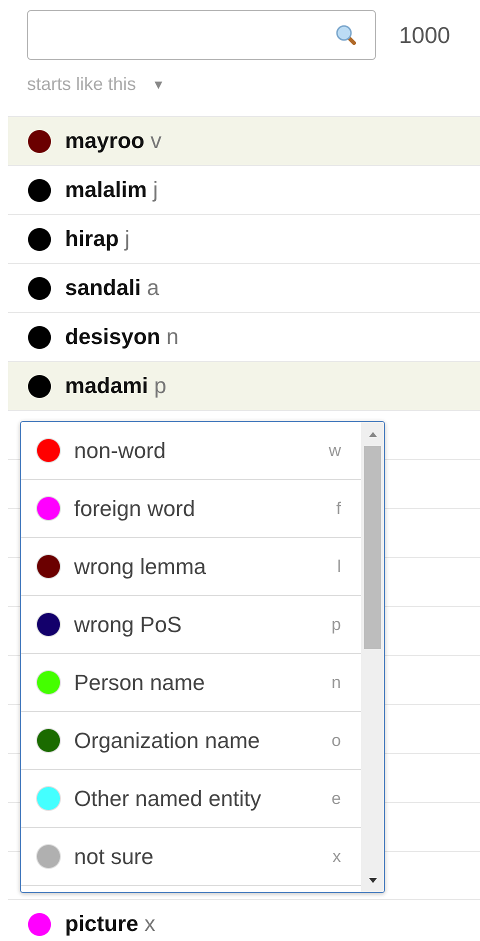  Describe the element at coordinates (191, 625) in the screenshot. I see `tag-option: wrong PoS p` at that location.